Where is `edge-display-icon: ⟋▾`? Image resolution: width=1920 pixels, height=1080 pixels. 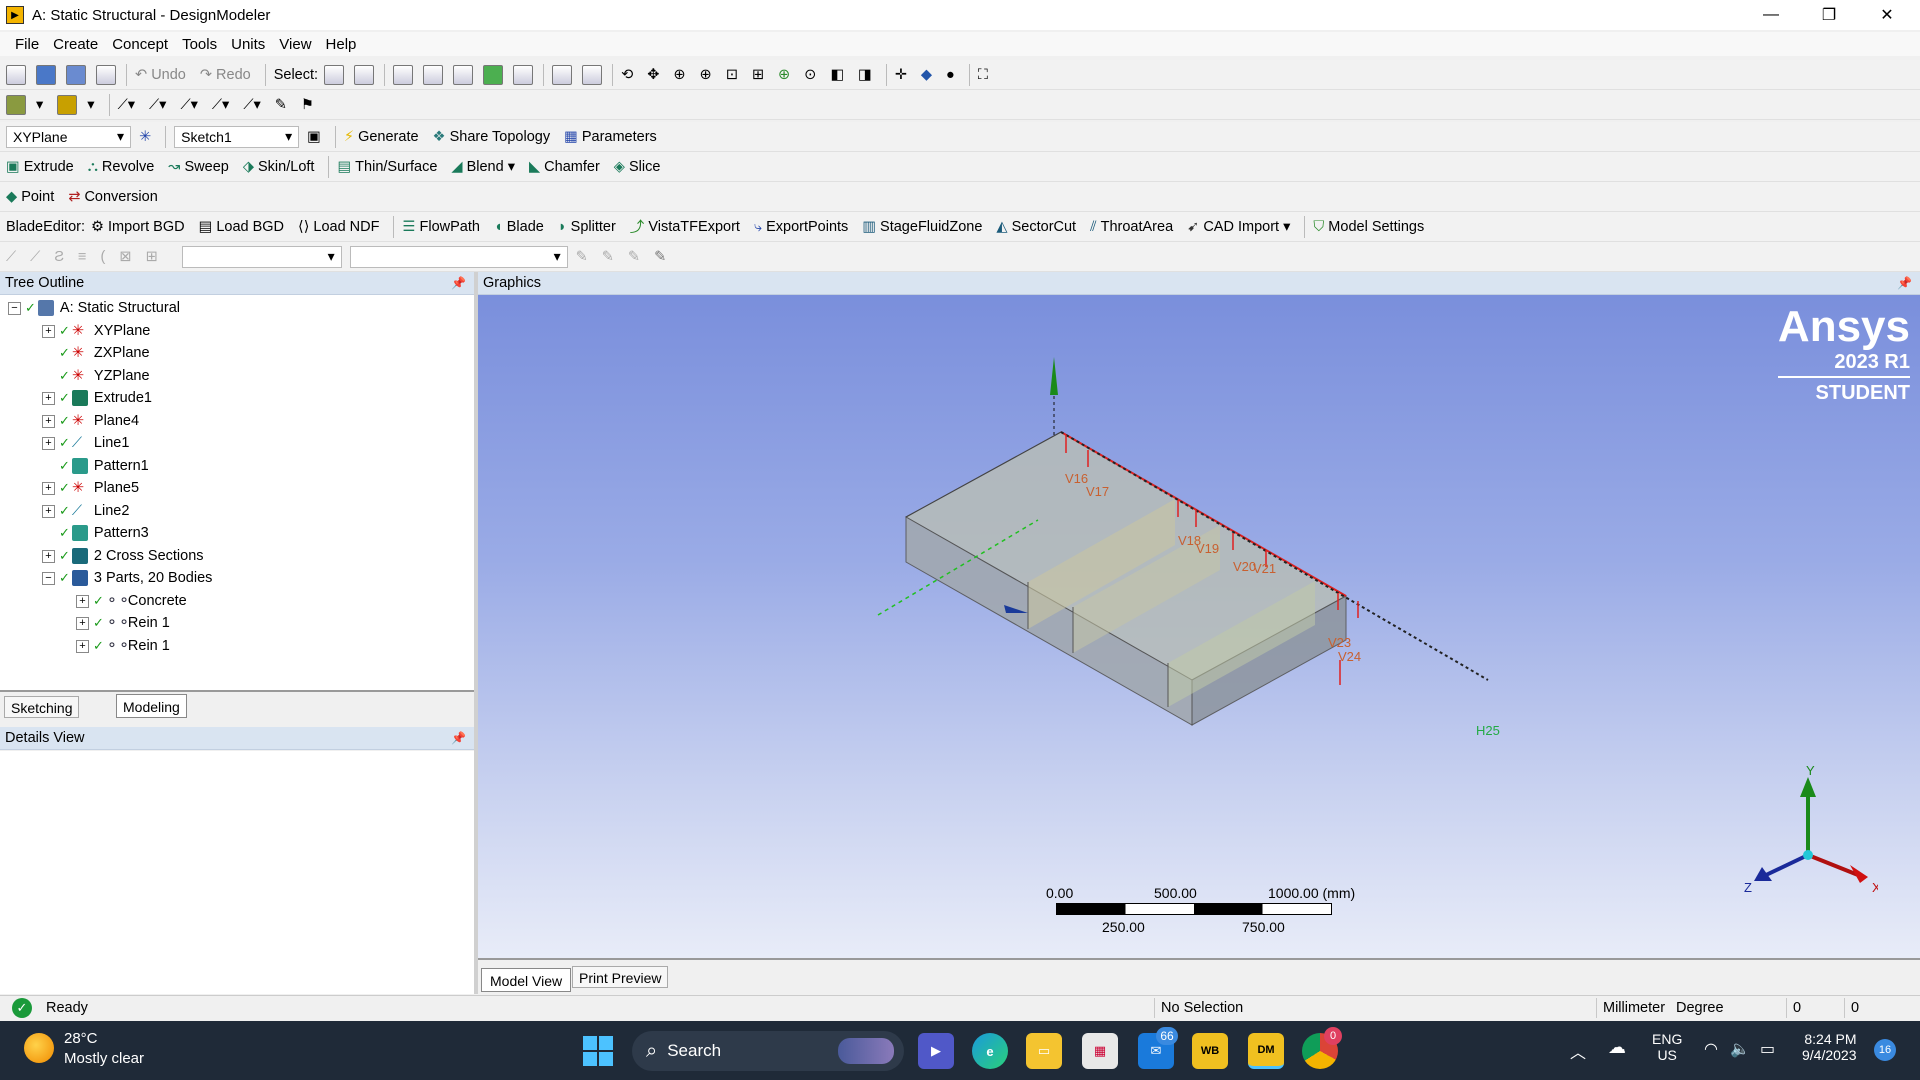 edge-display-icon: ⟋▾ is located at coordinates (126, 105).